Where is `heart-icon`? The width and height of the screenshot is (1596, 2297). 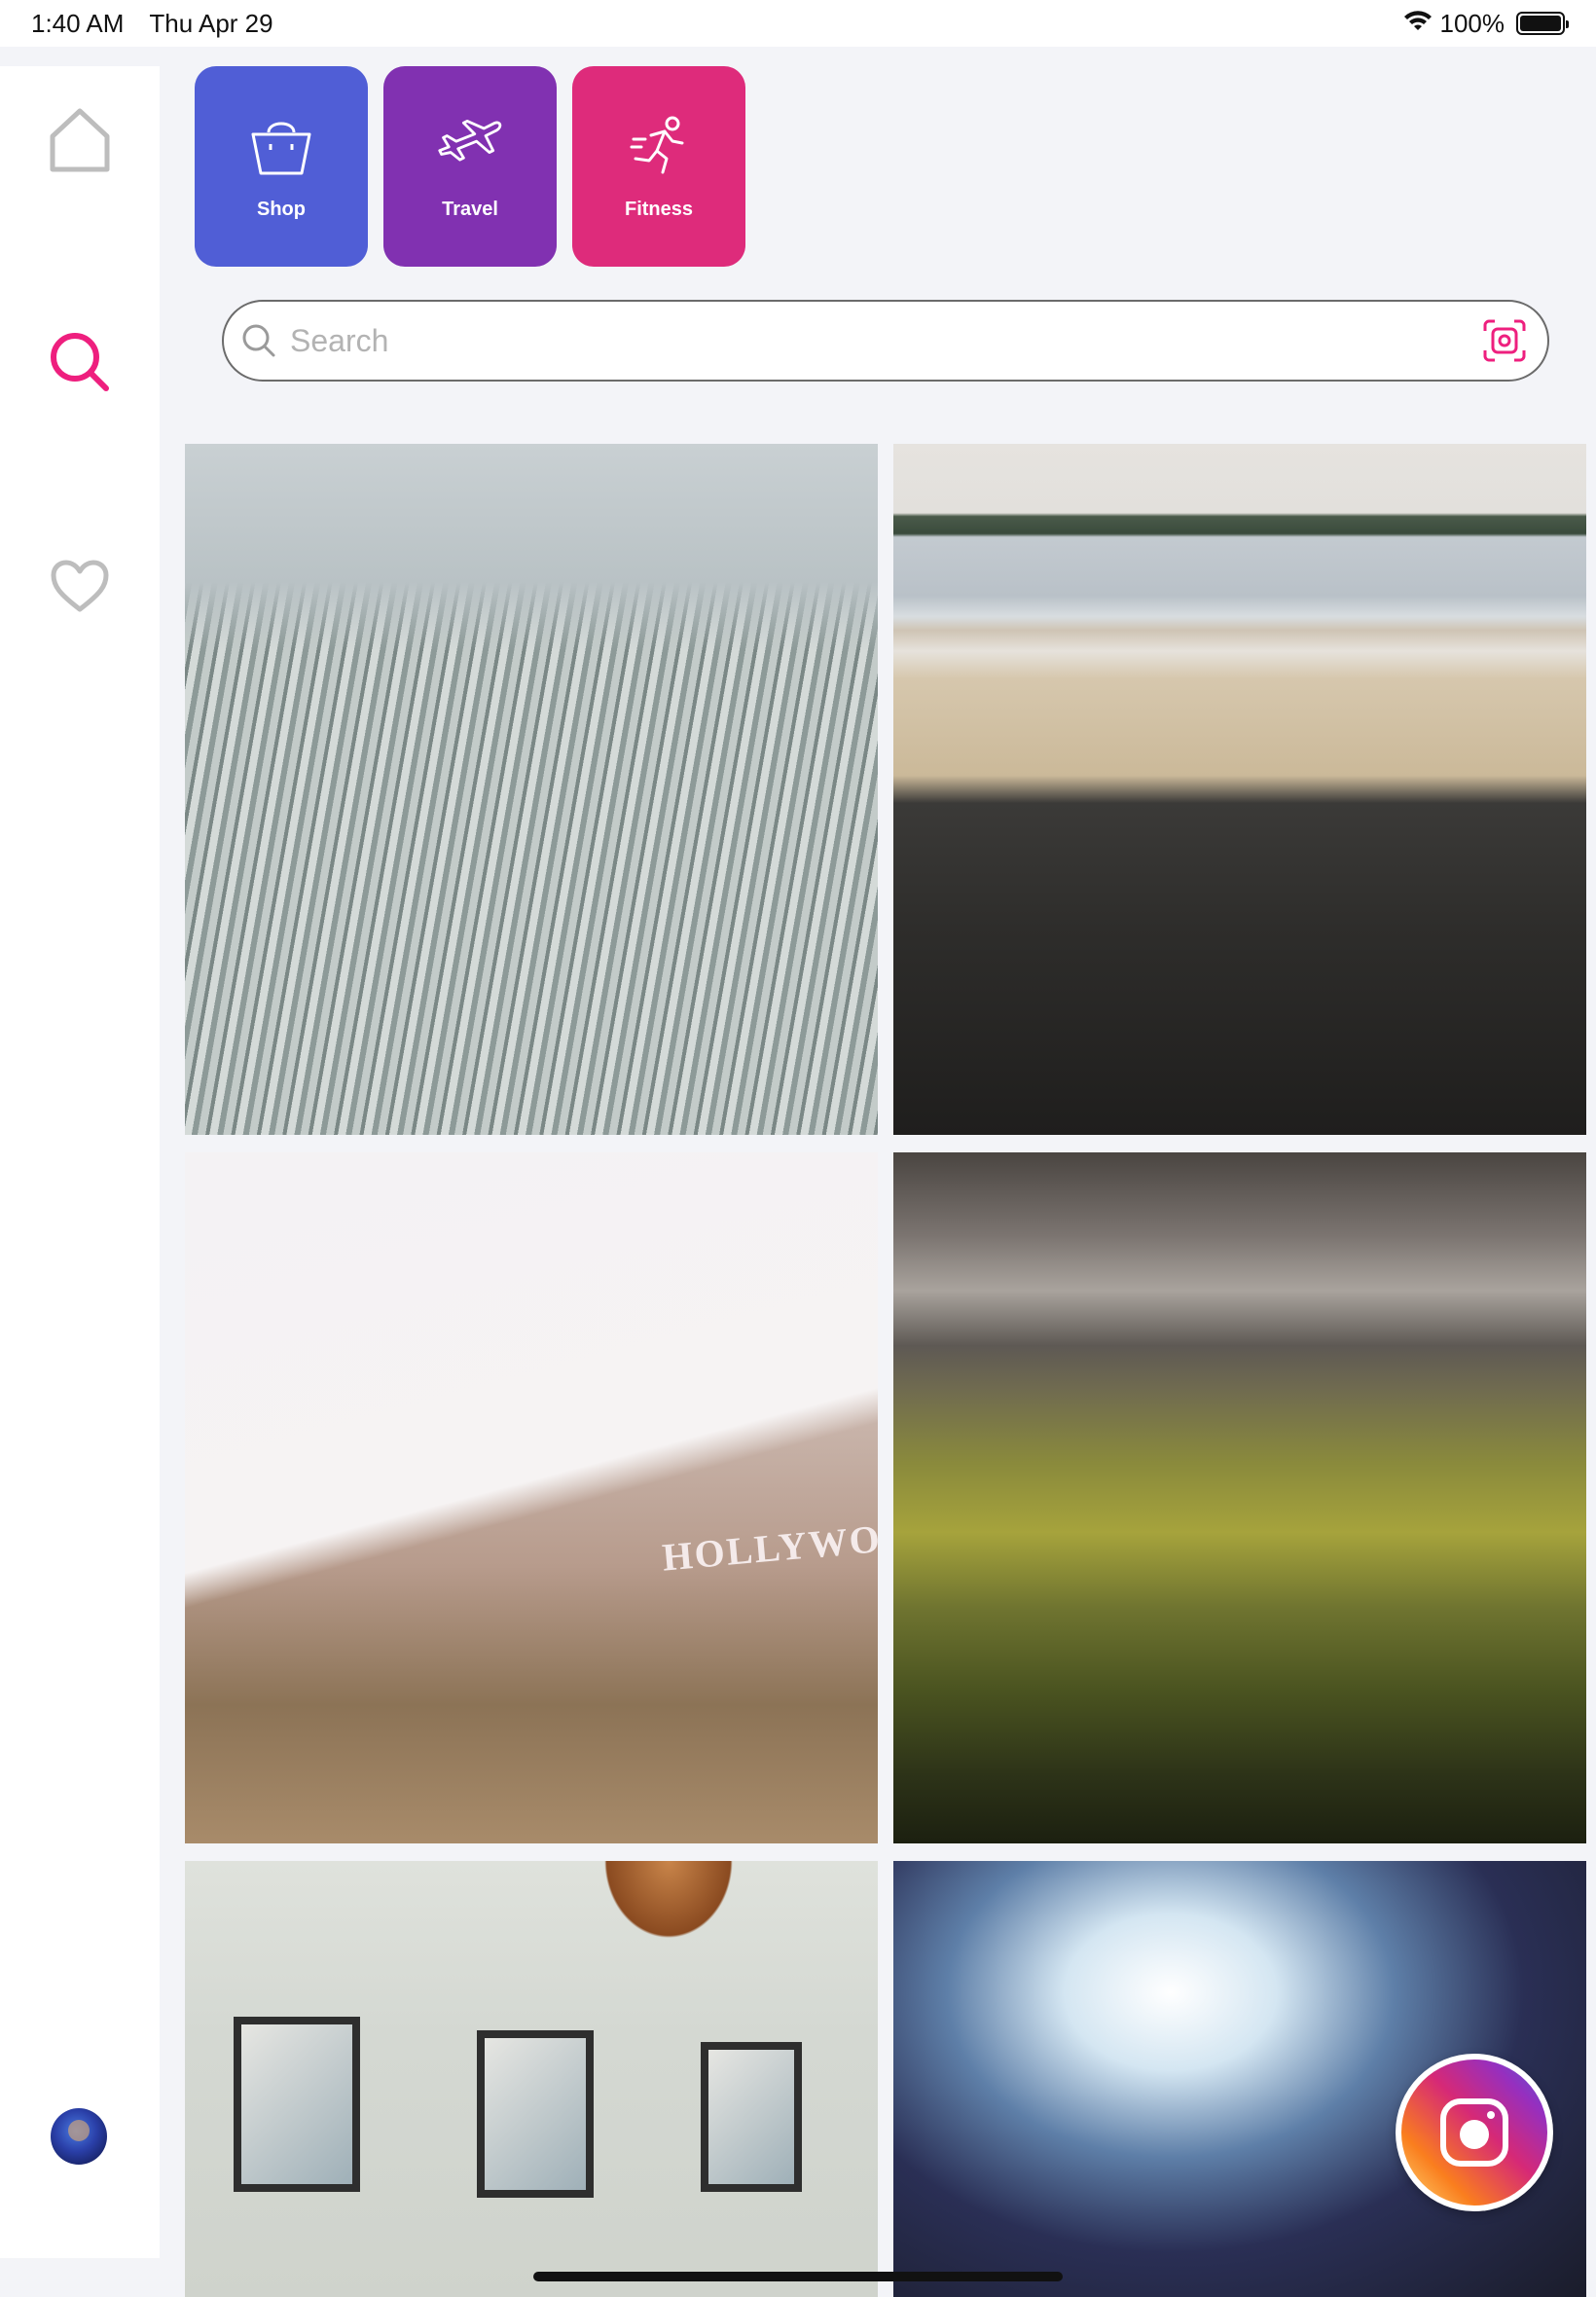 heart-icon is located at coordinates (80, 586).